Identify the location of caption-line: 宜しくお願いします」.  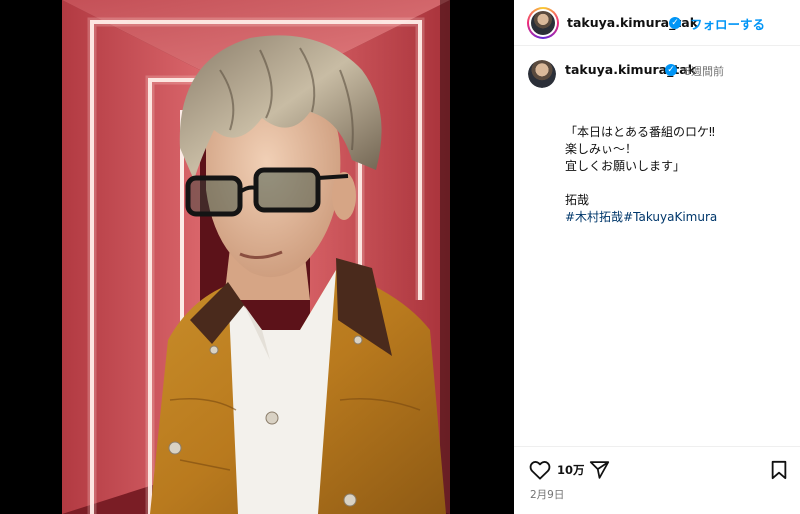
(625, 166).